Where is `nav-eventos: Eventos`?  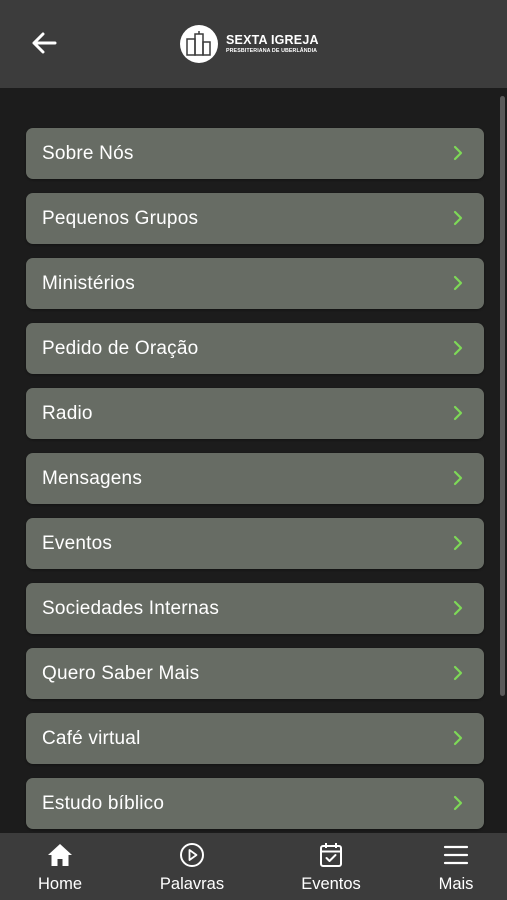
nav-eventos: Eventos is located at coordinates (331, 866).